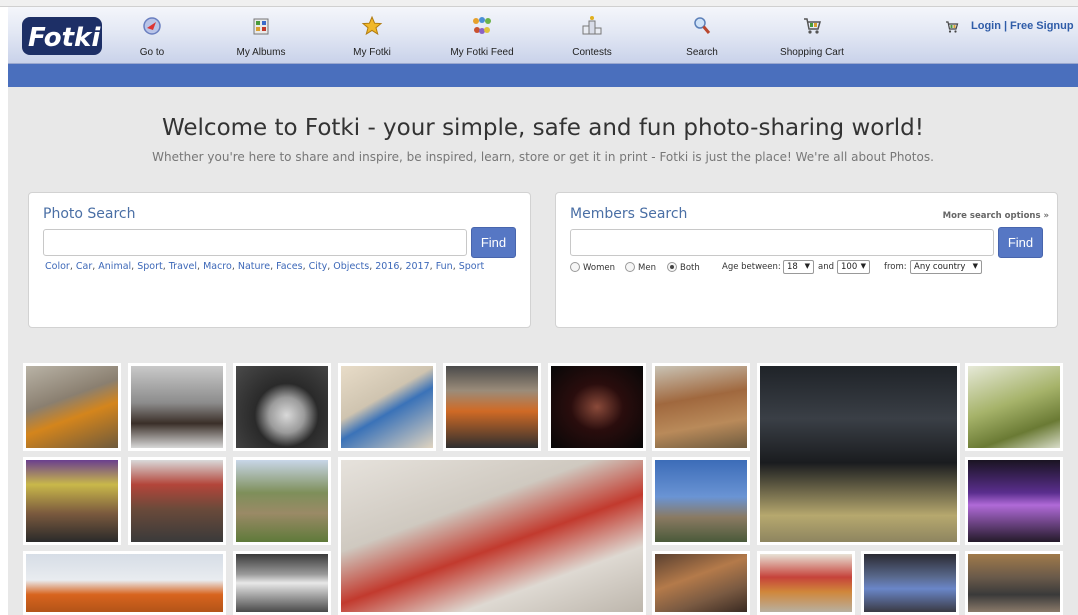  I want to click on mini-cart-icon, so click(952, 27).